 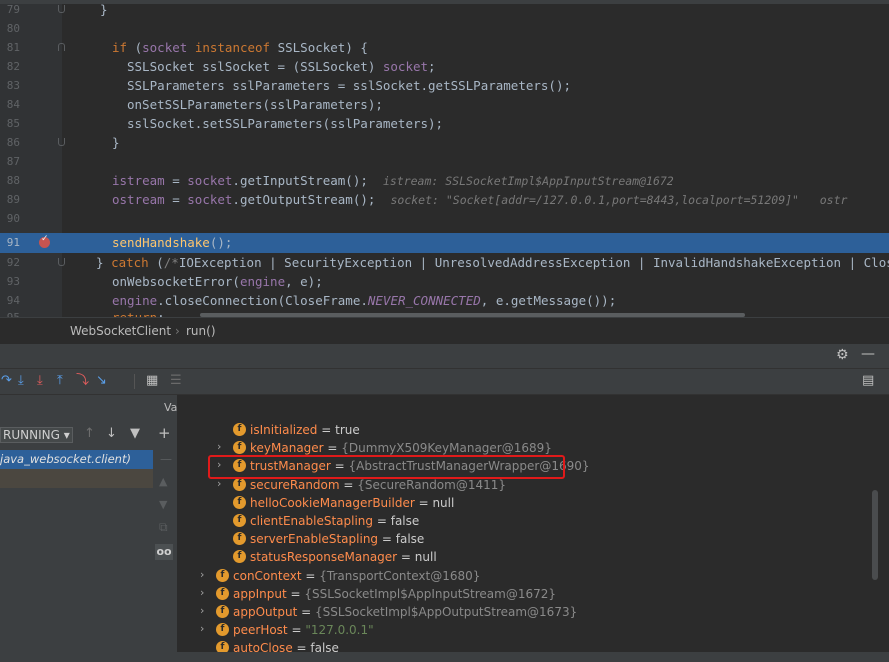 I want to click on code-line: 80, so click(x=444, y=28).